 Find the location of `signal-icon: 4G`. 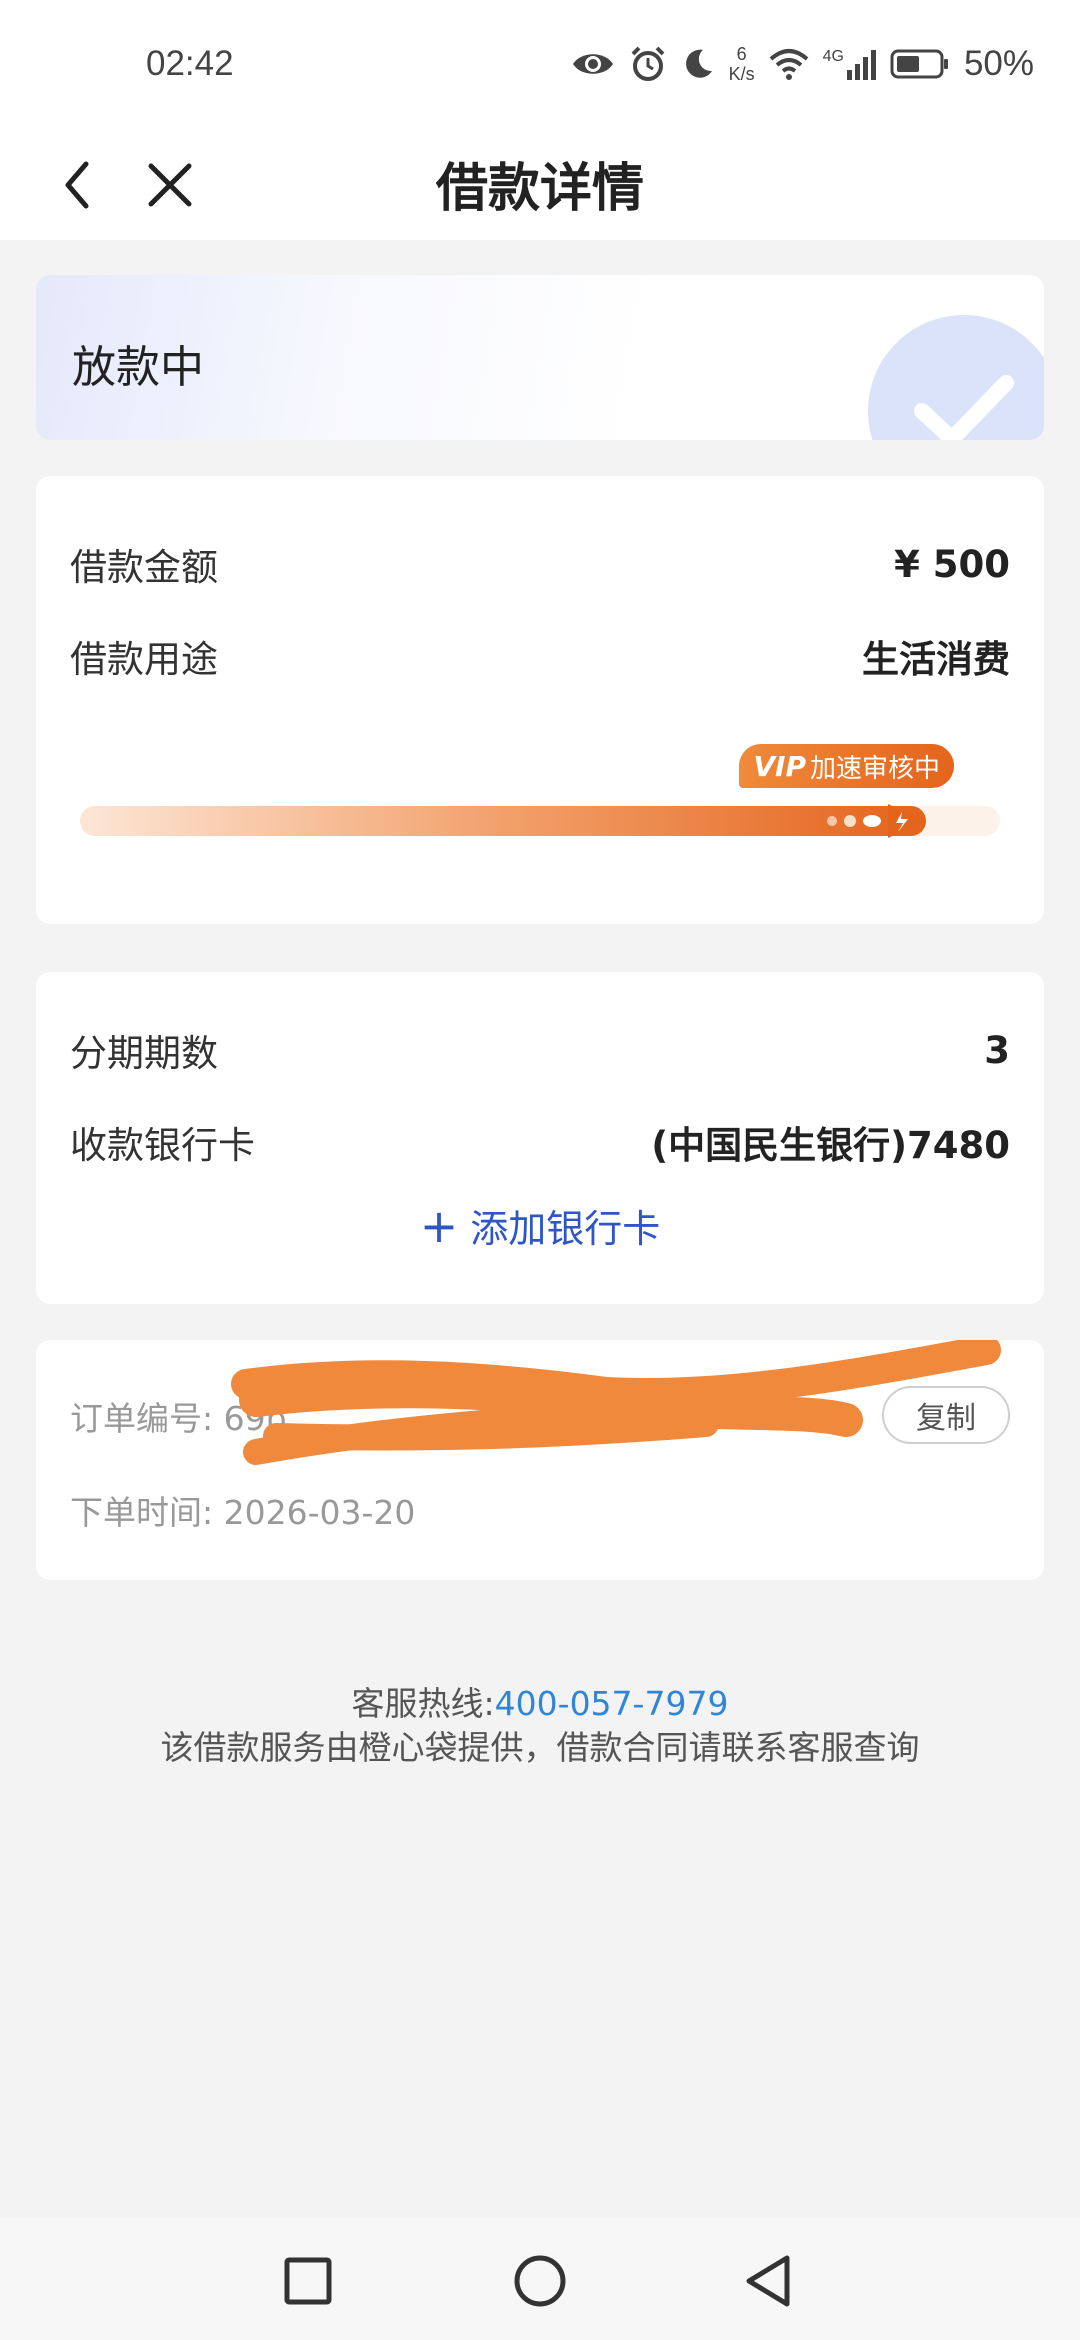

signal-icon: 4G is located at coordinates (849, 64).